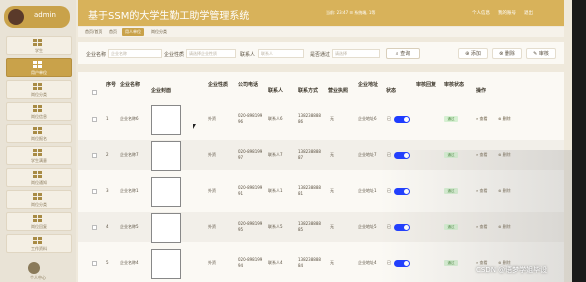  What do you see at coordinates (135, 53) in the screenshot?
I see `search-input-name: 企业名称` at bounding box center [135, 53].